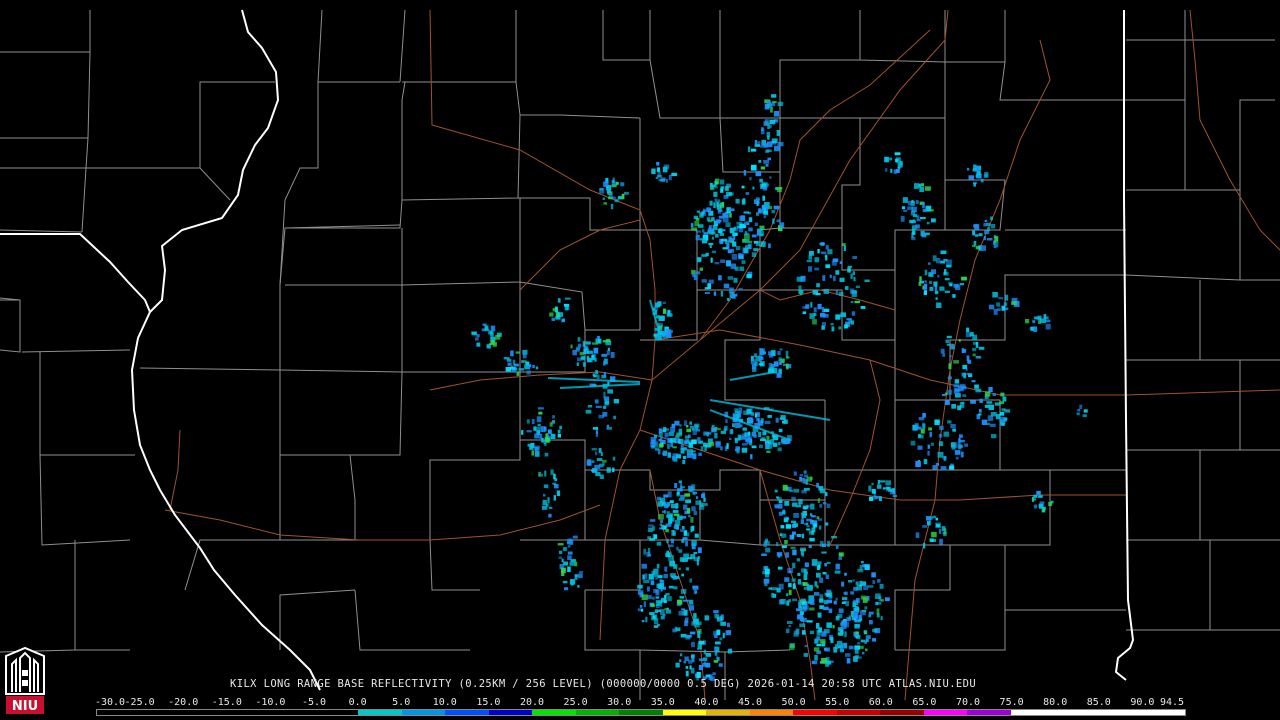  Describe the element at coordinates (488, 702) in the screenshot. I see `scale-tick-label: 15.0` at that location.